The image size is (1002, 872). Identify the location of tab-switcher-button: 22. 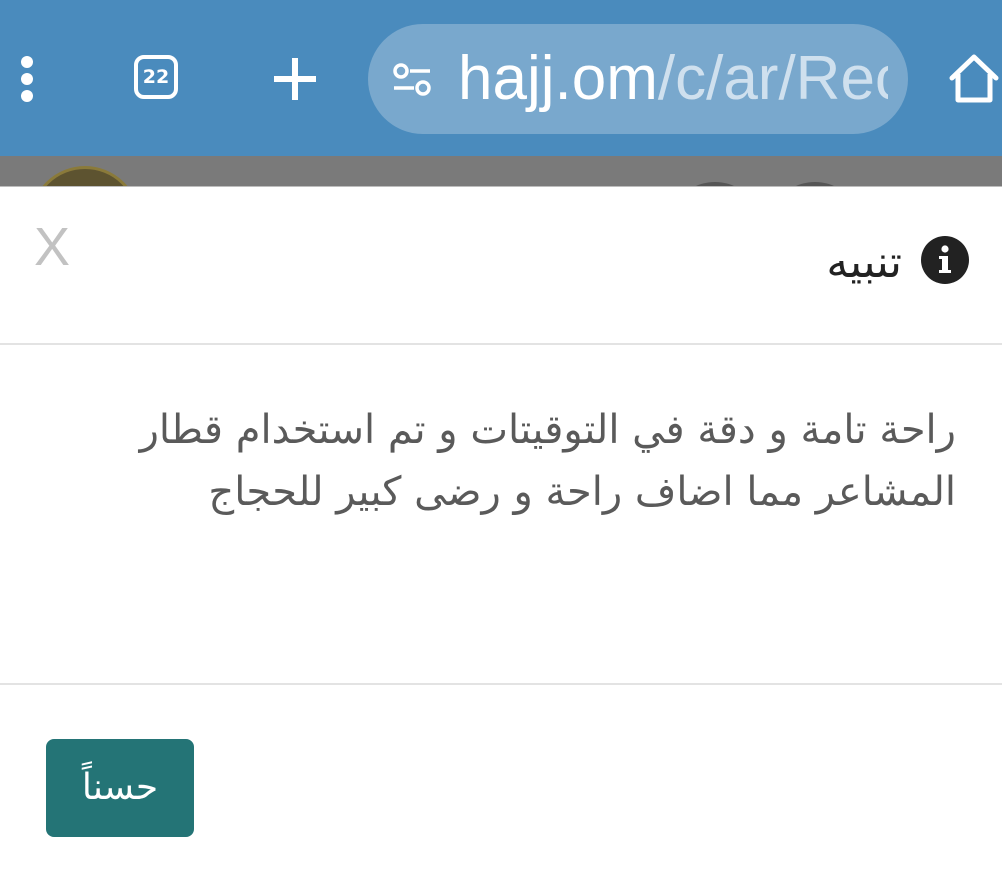
(156, 77).